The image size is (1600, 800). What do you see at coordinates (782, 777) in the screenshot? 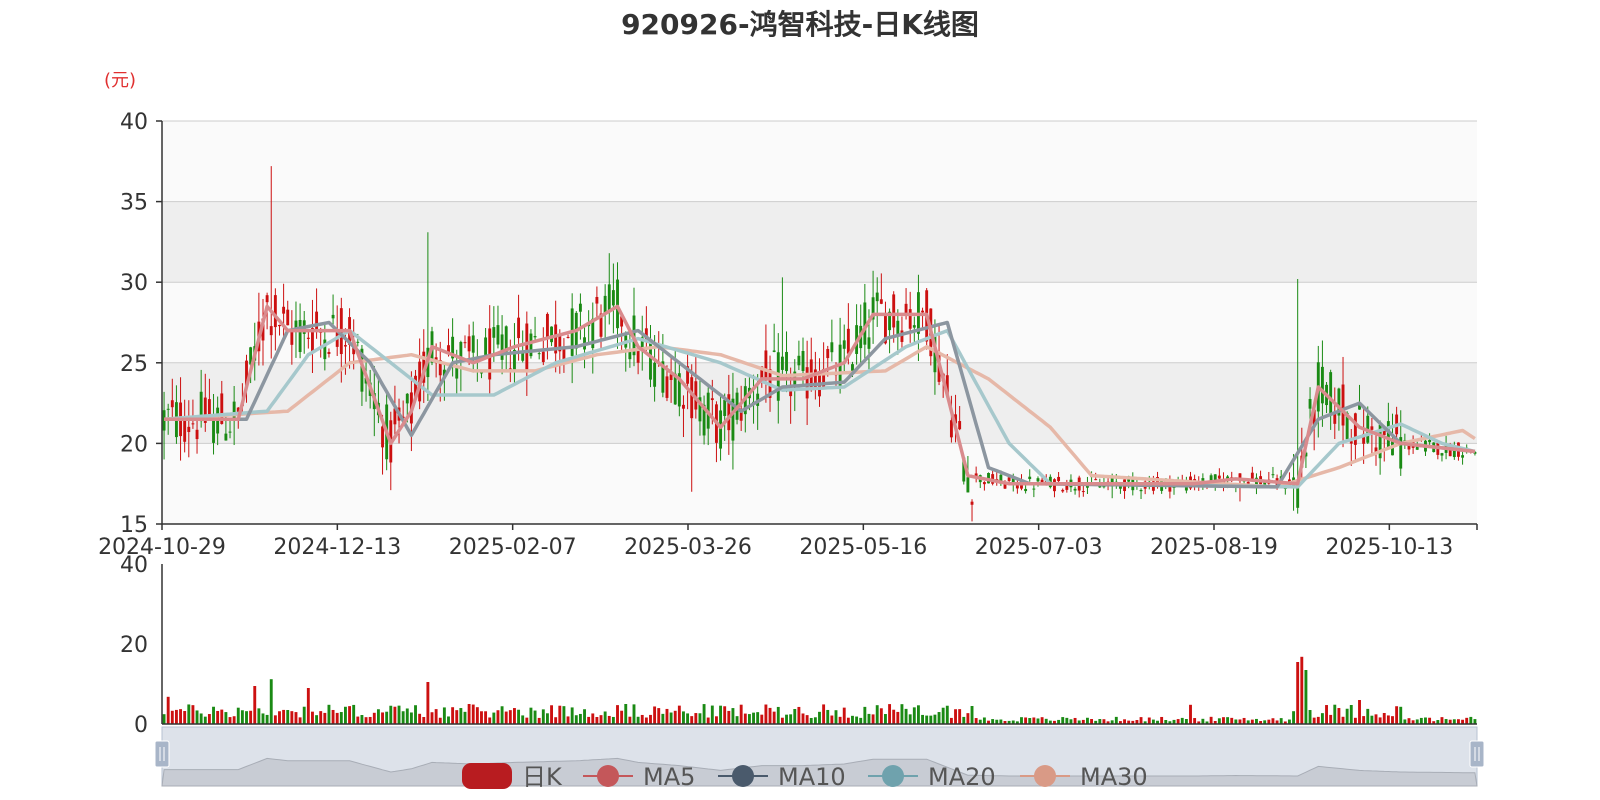
I see `legend-item-ma10: MA10` at bounding box center [782, 777].